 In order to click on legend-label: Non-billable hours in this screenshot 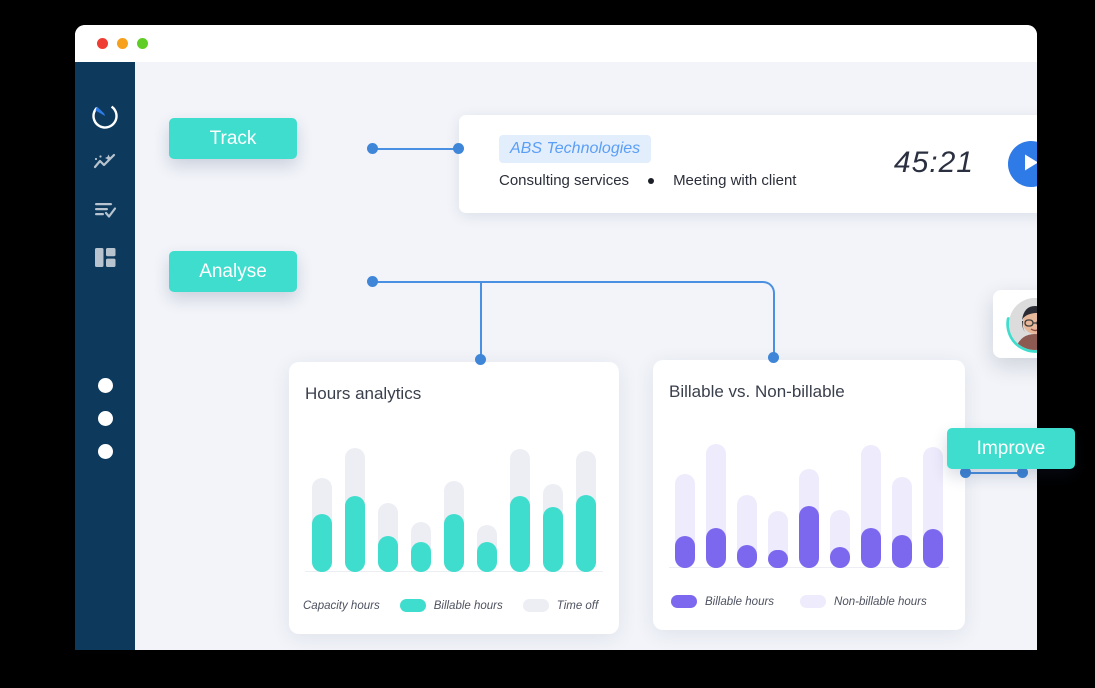, I will do `click(880, 601)`.